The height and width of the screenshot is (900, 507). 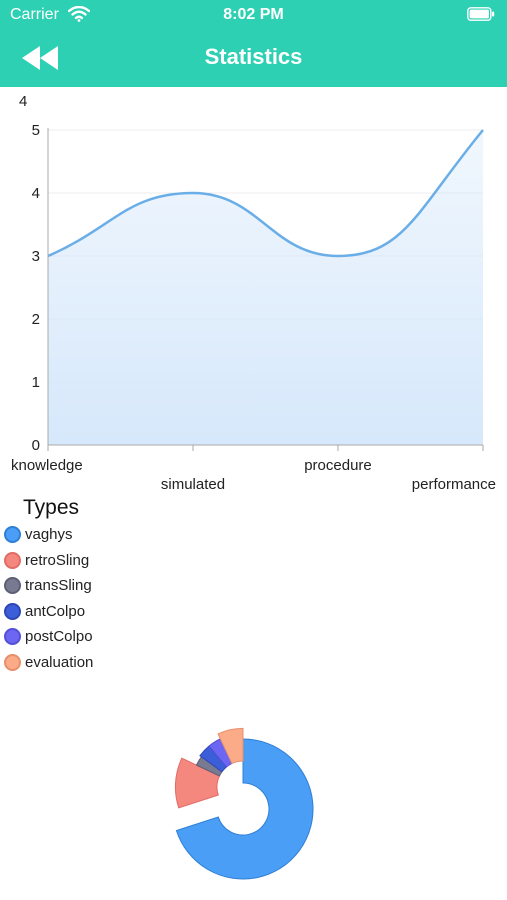 What do you see at coordinates (36, 193) in the screenshot?
I see `y-tick-label: 4` at bounding box center [36, 193].